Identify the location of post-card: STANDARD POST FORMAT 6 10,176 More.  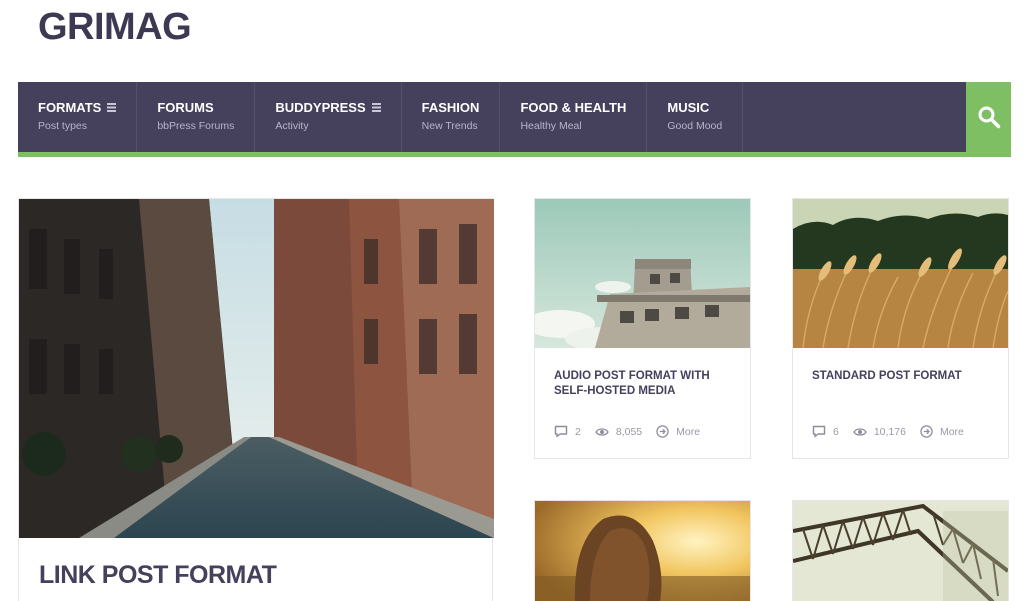
(900, 328).